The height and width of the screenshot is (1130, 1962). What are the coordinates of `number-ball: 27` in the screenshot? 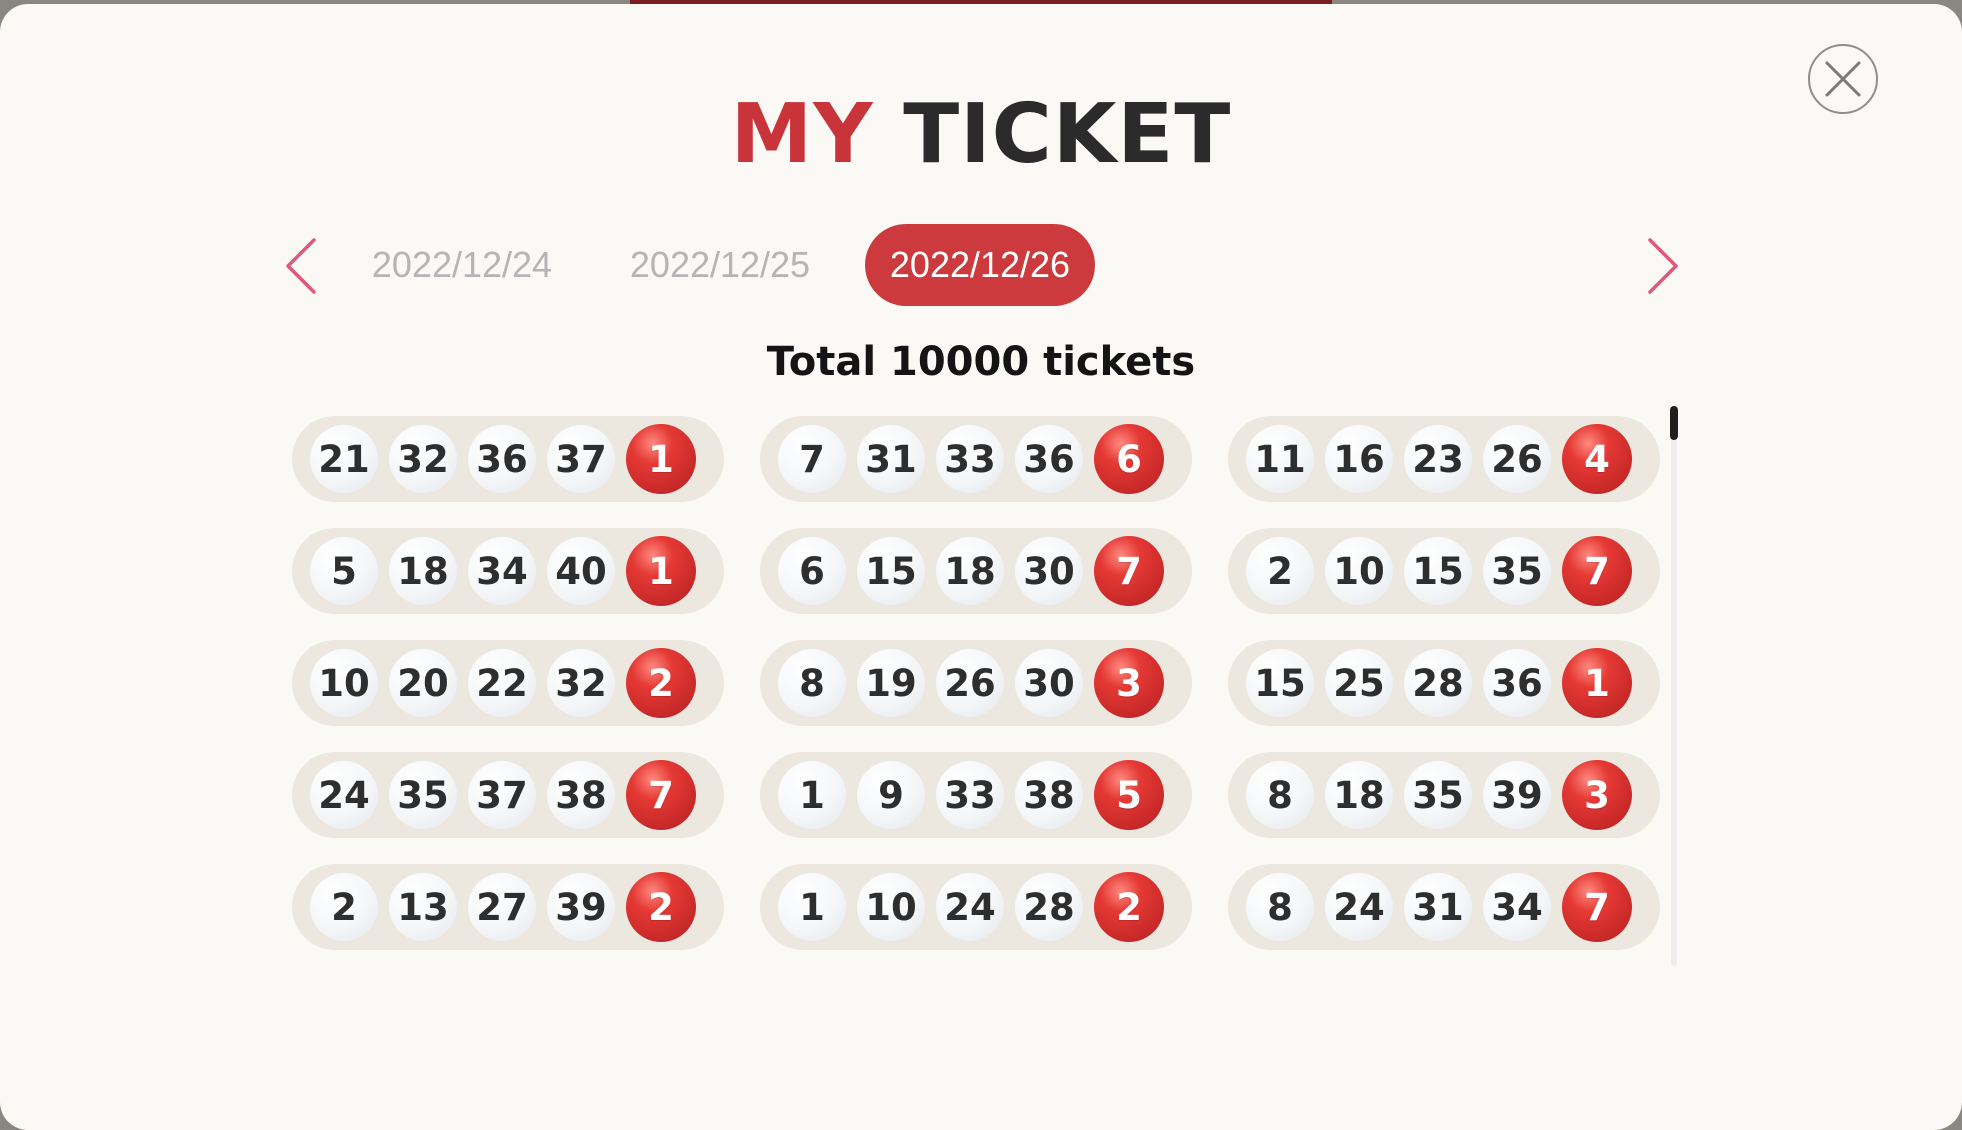 It's located at (502, 907).